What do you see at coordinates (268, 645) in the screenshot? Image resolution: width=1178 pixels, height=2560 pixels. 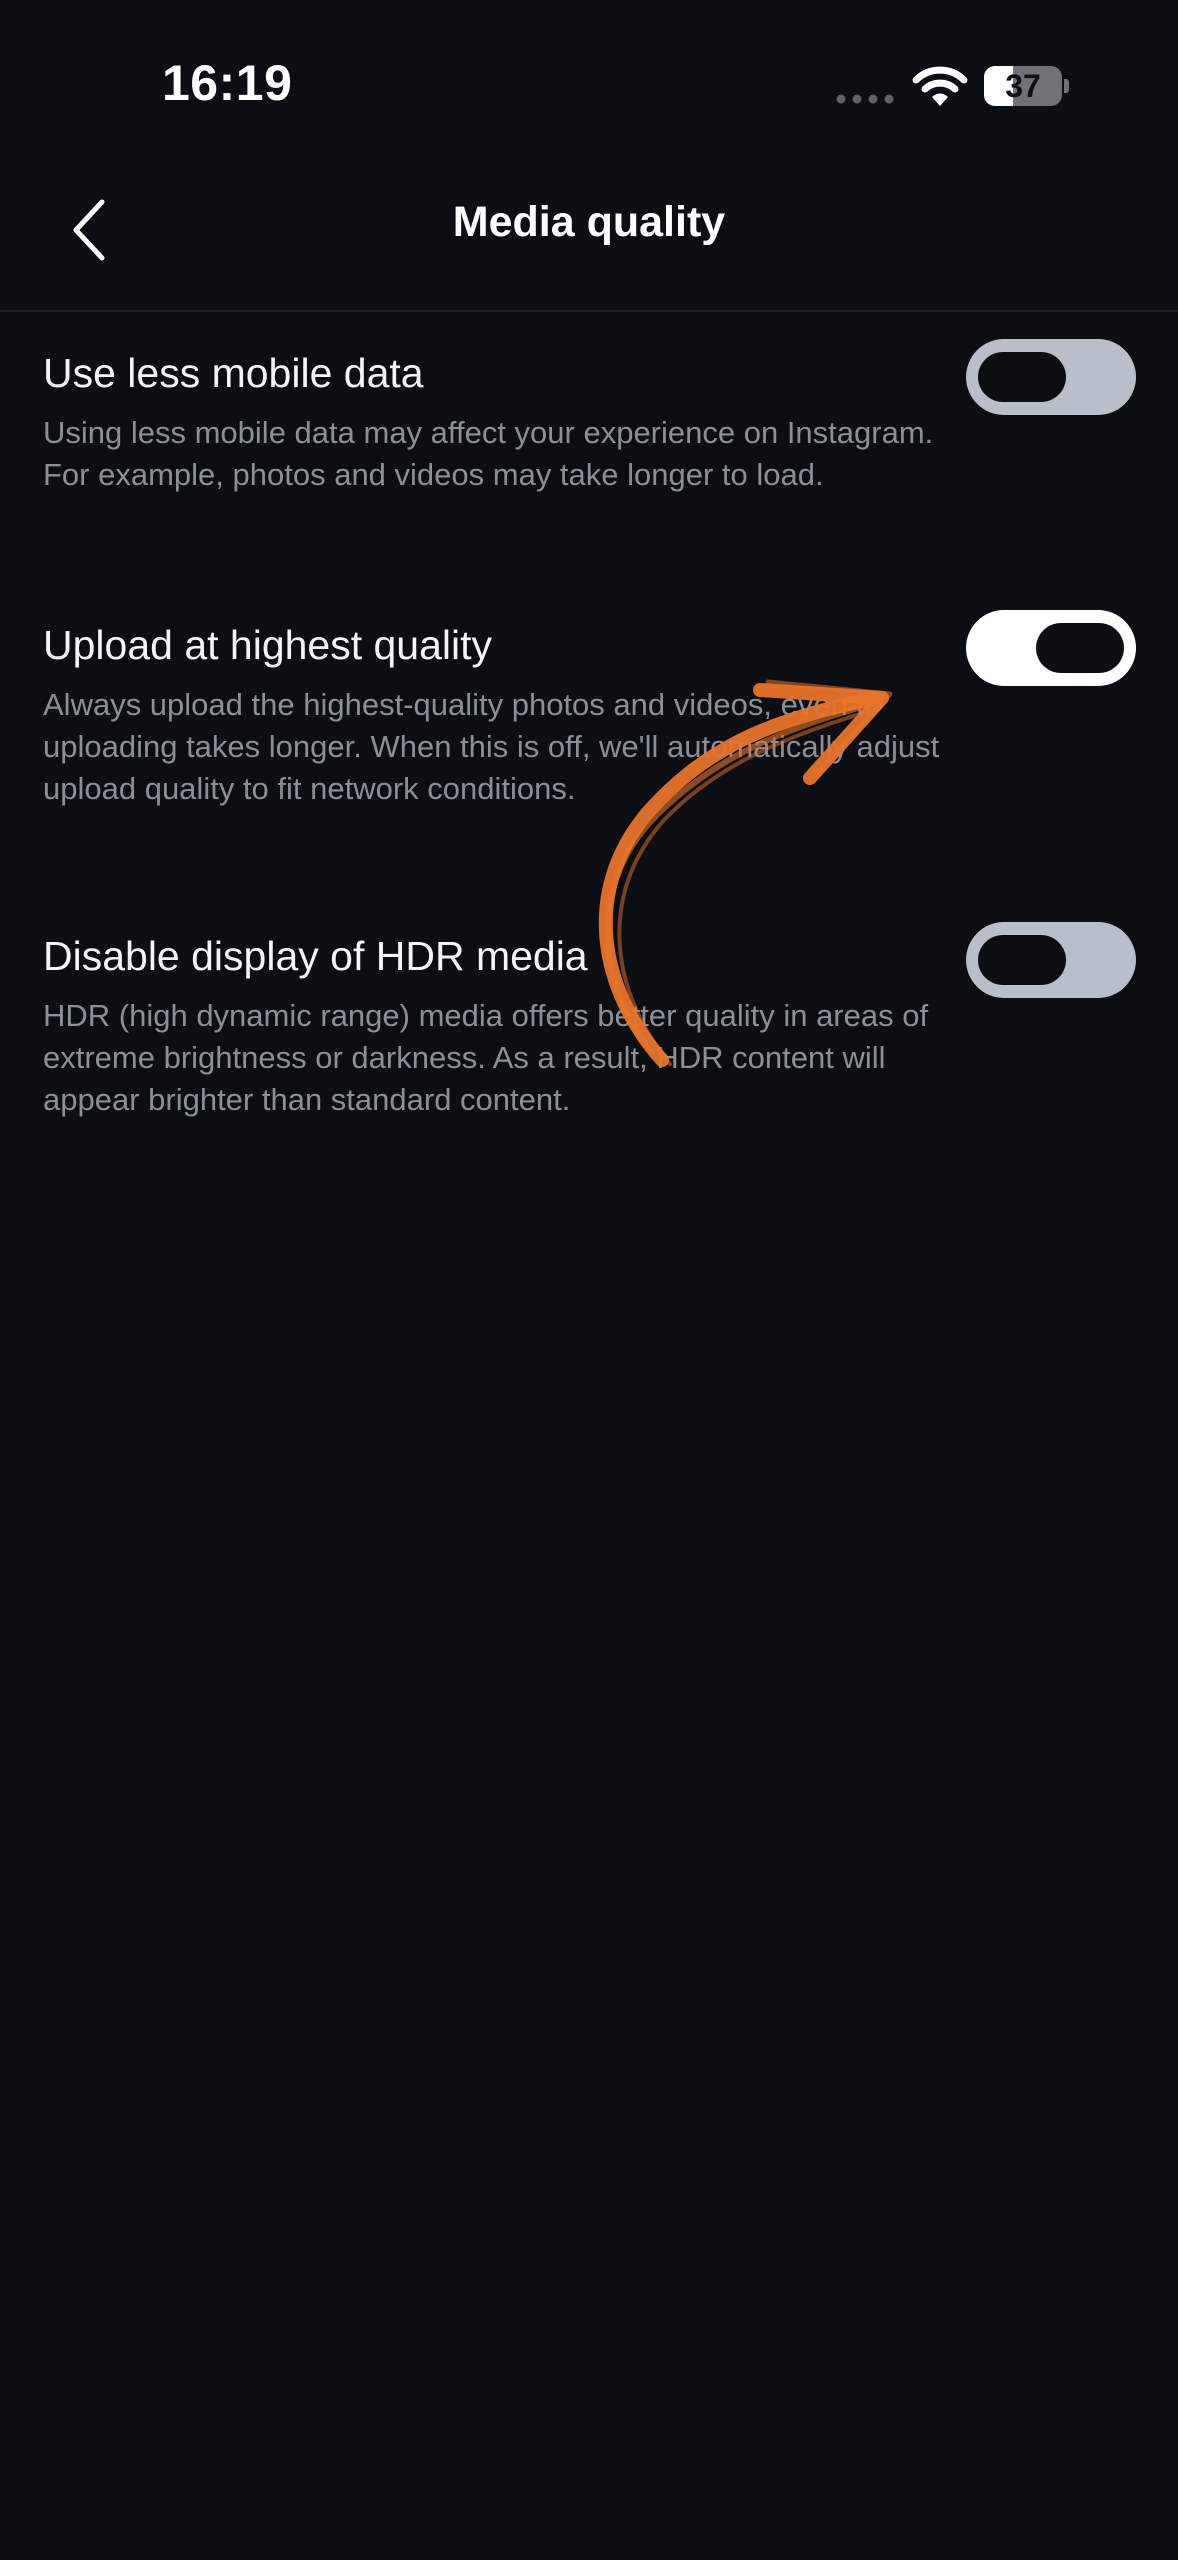 I see `setting-title: Upload at highest quality` at bounding box center [268, 645].